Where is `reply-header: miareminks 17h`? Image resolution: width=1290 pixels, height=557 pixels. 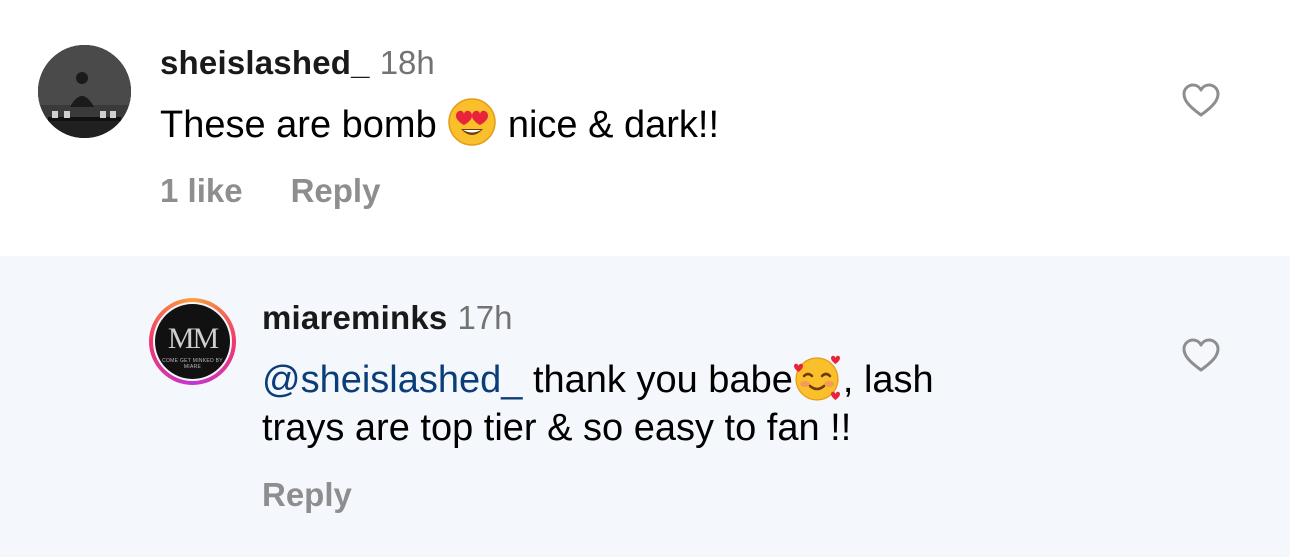
reply-header: miareminks 17h is located at coordinates (387, 318).